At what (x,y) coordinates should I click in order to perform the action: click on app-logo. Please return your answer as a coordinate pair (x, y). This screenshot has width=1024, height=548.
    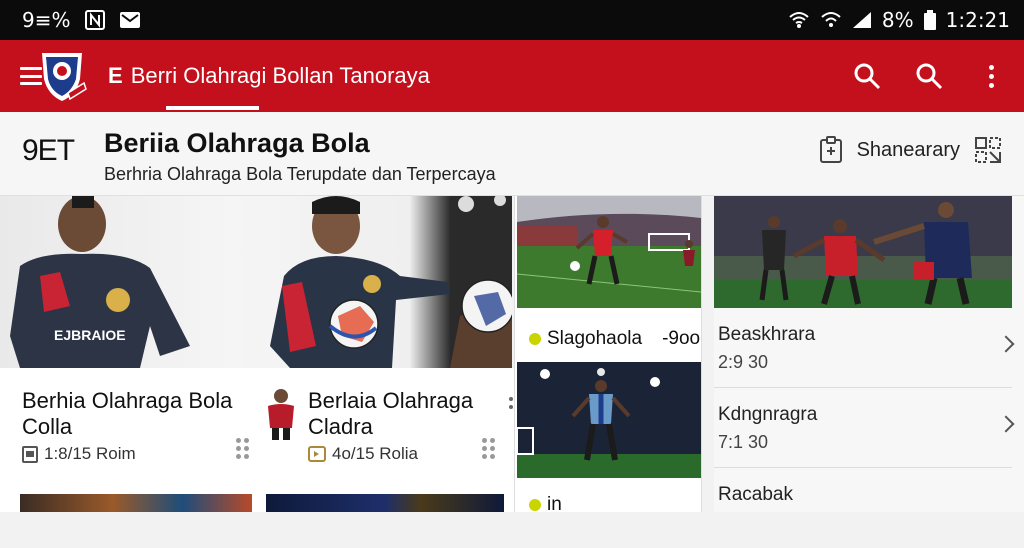
    Looking at the image, I should click on (63, 76).